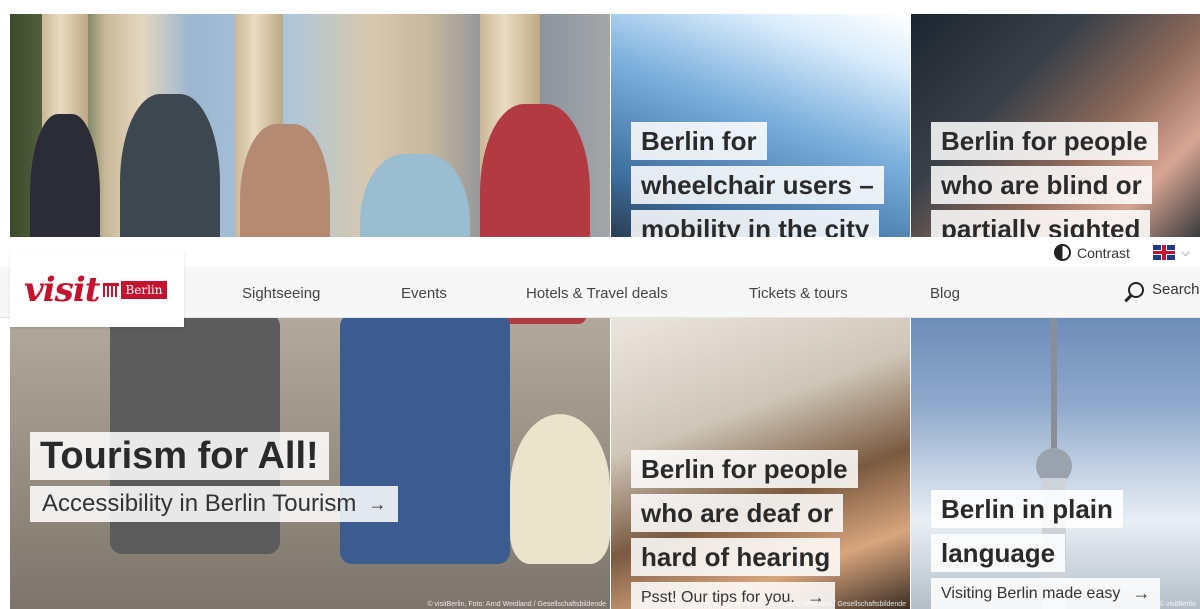 This screenshot has height=609, width=1200. I want to click on hero-title: Tourism for All!, so click(179, 456).